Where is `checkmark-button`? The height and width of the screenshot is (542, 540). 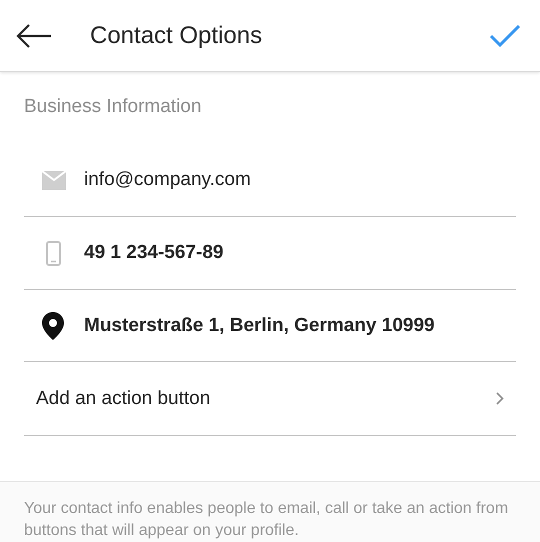 checkmark-button is located at coordinates (505, 35).